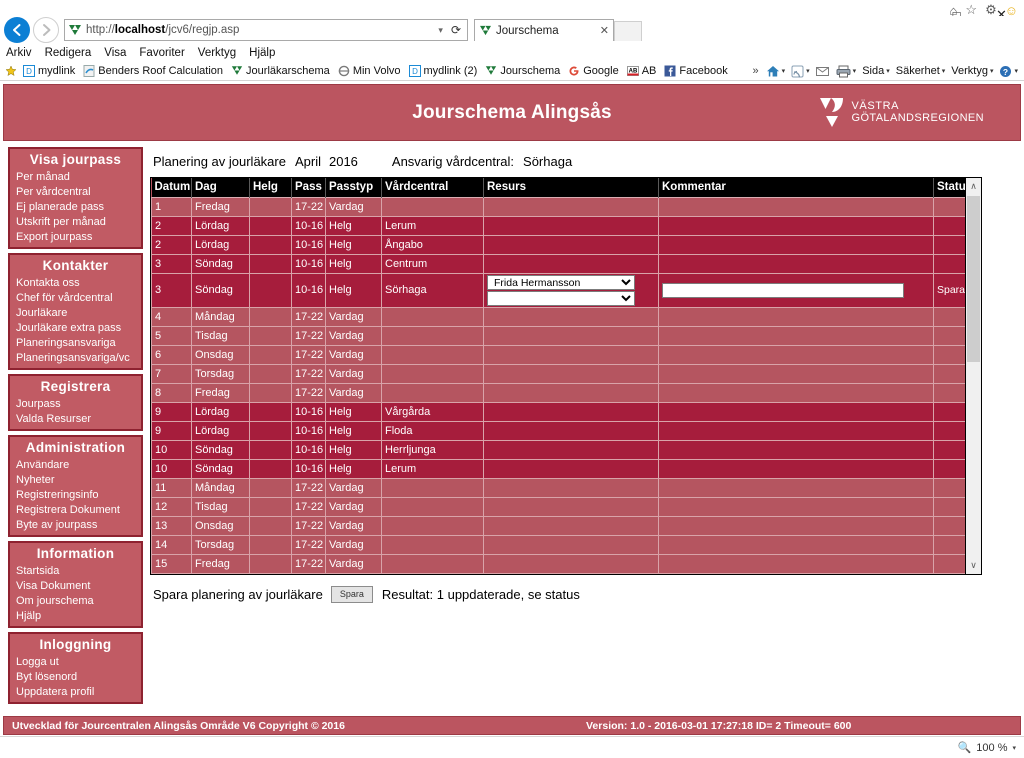 This screenshot has height=758, width=1024. What do you see at coordinates (75, 237) in the screenshot?
I see `sidebar-item-export-jourpass: Export jourpass` at bounding box center [75, 237].